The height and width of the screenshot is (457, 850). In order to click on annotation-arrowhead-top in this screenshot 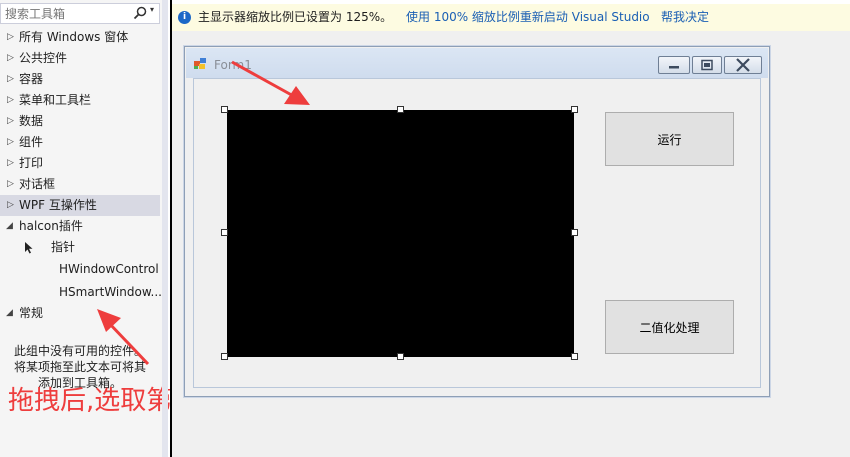, I will do `click(297, 95)`.